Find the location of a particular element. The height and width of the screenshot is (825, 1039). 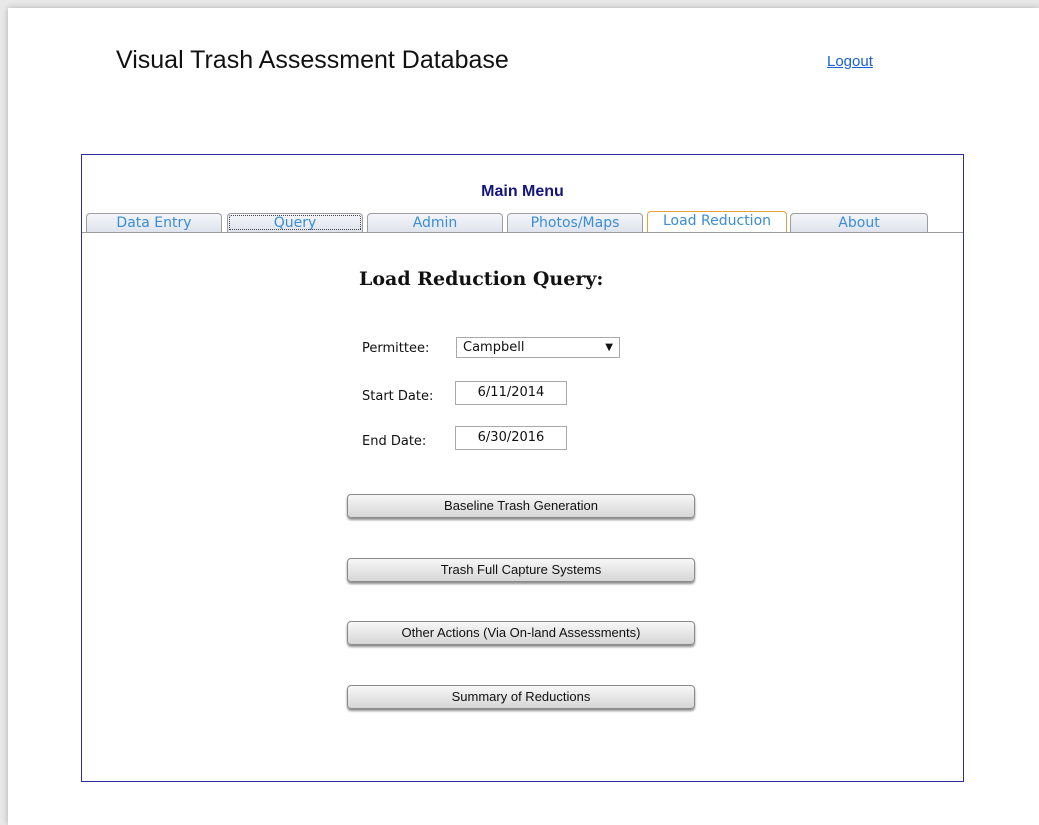

trash-full-capture-systems-button: Trash Full Capture Systems is located at coordinates (521, 570).